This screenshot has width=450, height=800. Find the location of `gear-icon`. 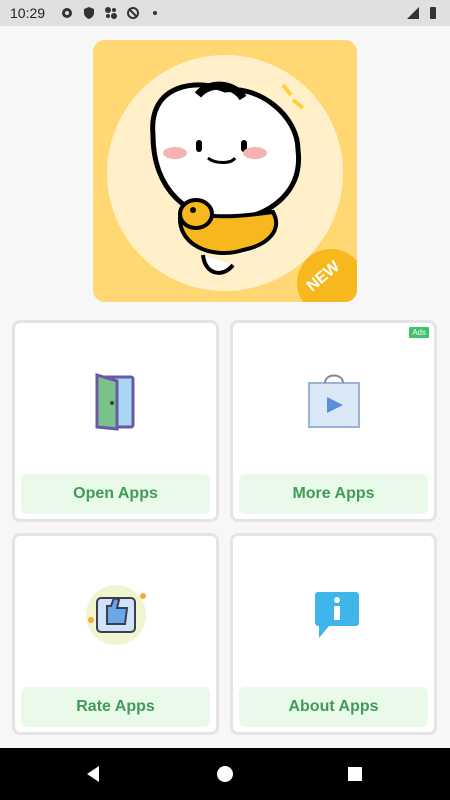

gear-icon is located at coordinates (67, 13).